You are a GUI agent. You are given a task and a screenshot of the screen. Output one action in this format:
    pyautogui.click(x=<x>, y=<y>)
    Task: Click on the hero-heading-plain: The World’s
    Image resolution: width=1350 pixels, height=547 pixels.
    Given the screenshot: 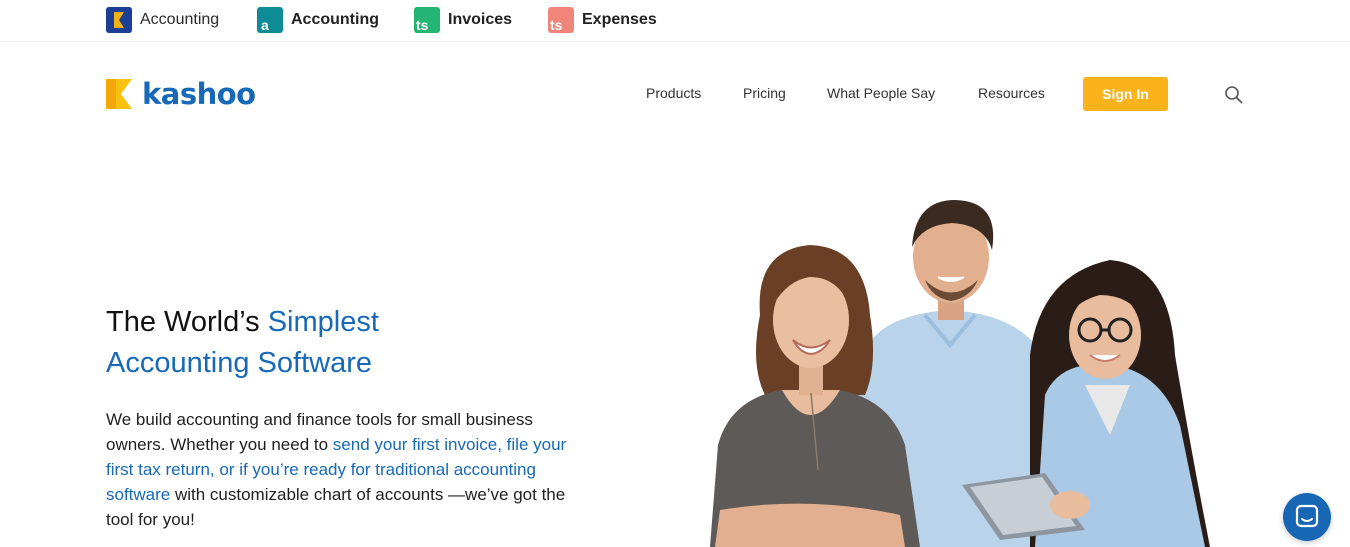 What is the action you would take?
    pyautogui.click(x=187, y=322)
    